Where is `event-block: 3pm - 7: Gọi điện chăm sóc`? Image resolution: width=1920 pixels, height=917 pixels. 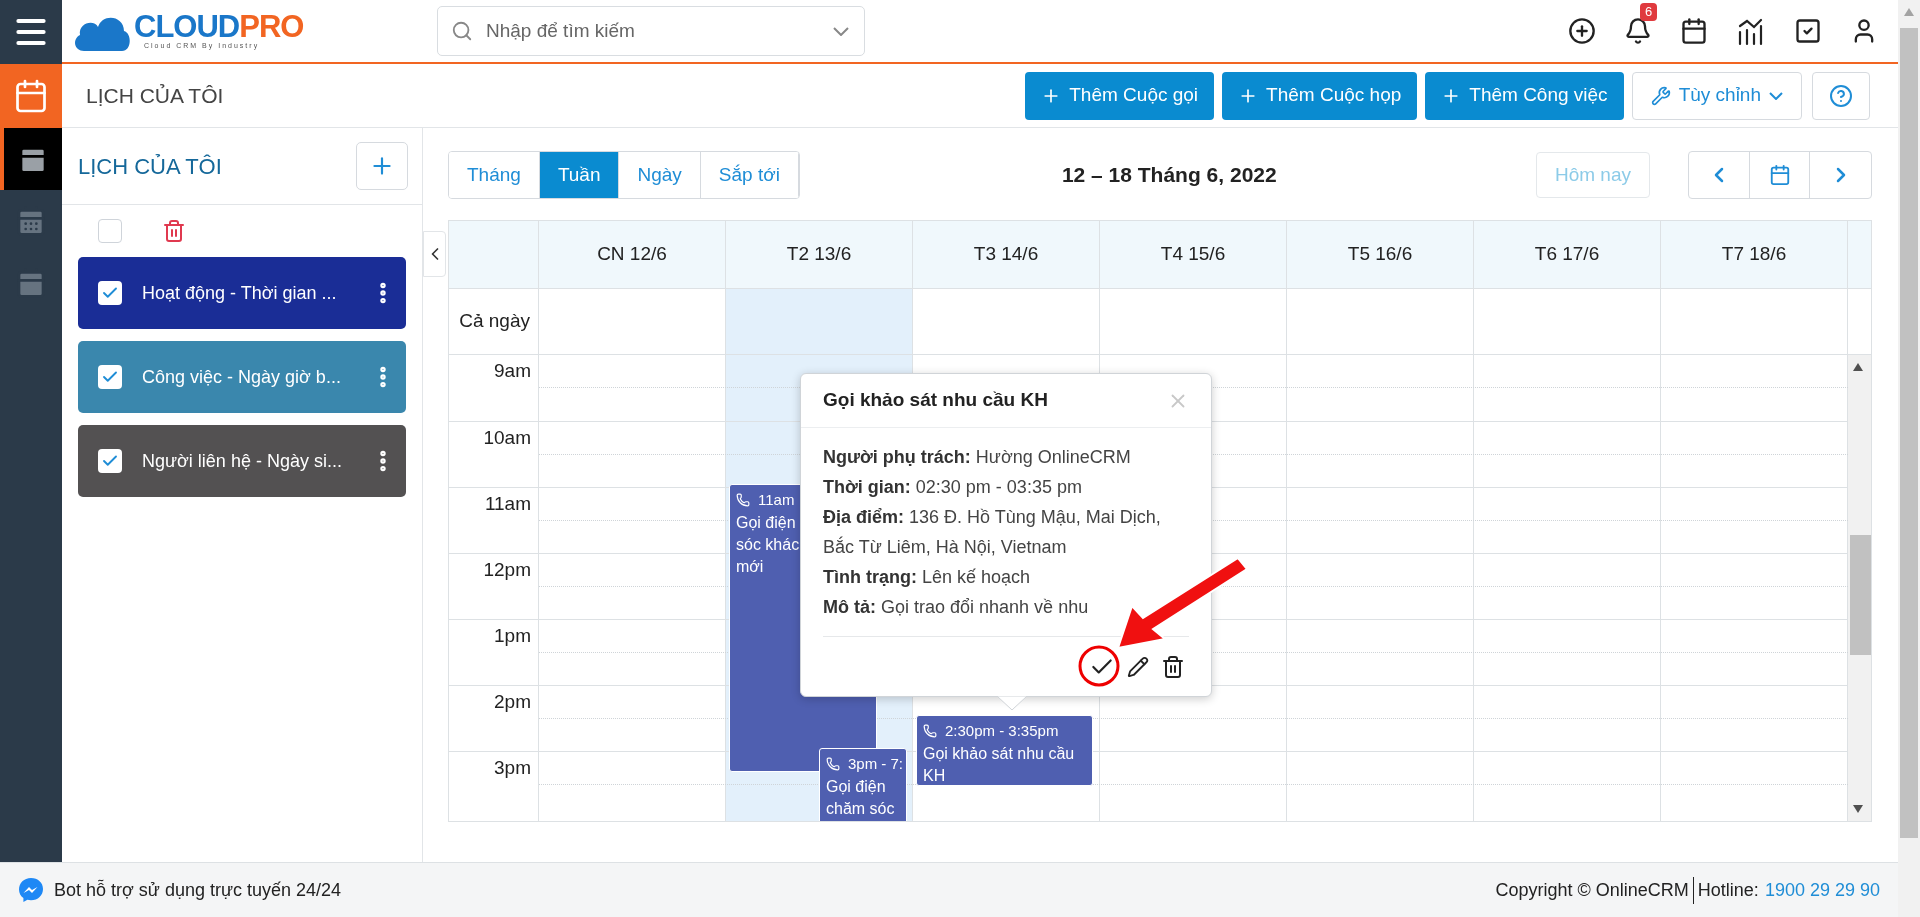 event-block: 3pm - 7: Gọi điện chăm sóc is located at coordinates (863, 784).